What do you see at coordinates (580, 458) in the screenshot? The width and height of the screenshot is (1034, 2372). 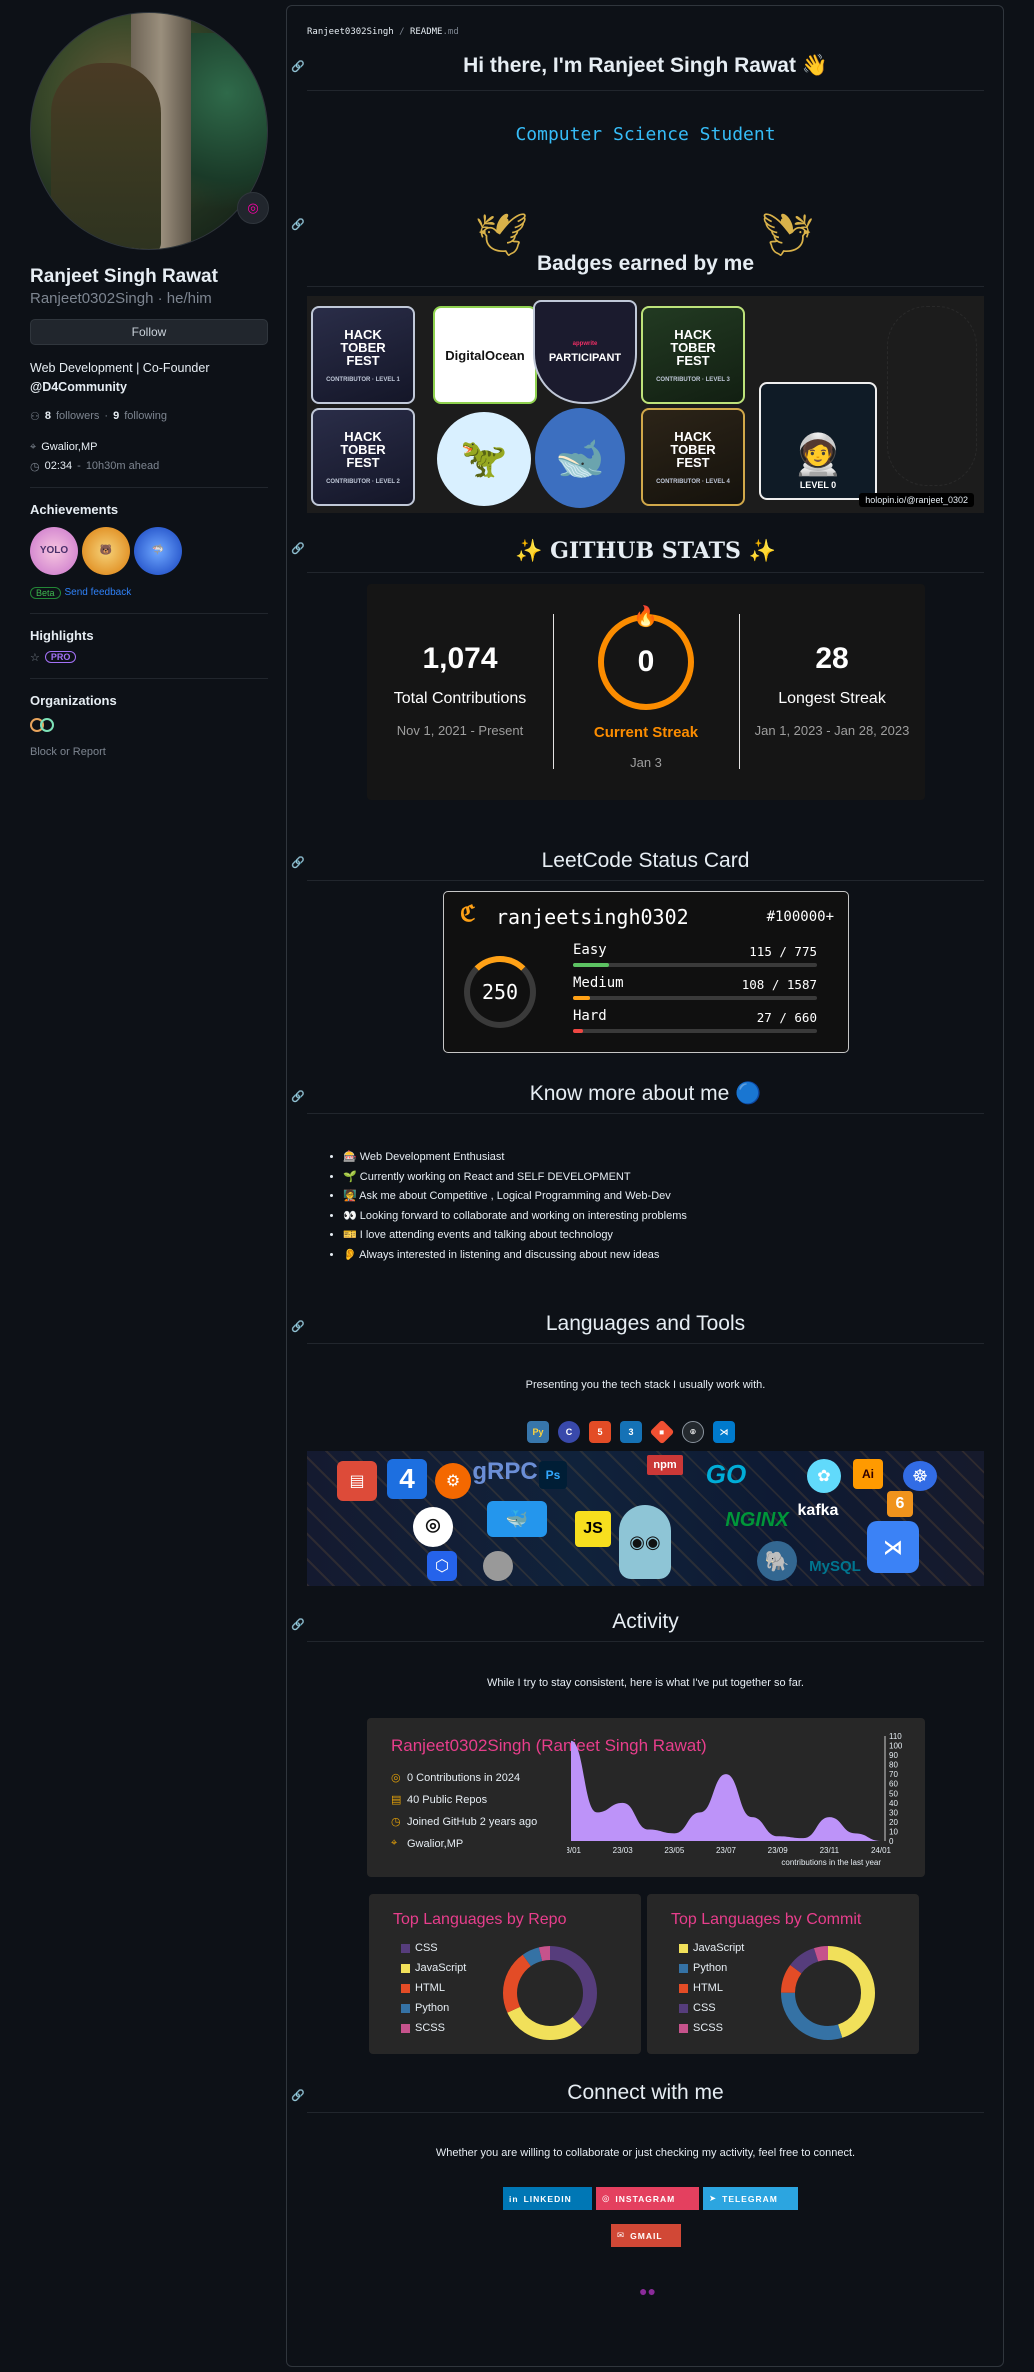 I see `badge-docker-wave: 🐋` at bounding box center [580, 458].